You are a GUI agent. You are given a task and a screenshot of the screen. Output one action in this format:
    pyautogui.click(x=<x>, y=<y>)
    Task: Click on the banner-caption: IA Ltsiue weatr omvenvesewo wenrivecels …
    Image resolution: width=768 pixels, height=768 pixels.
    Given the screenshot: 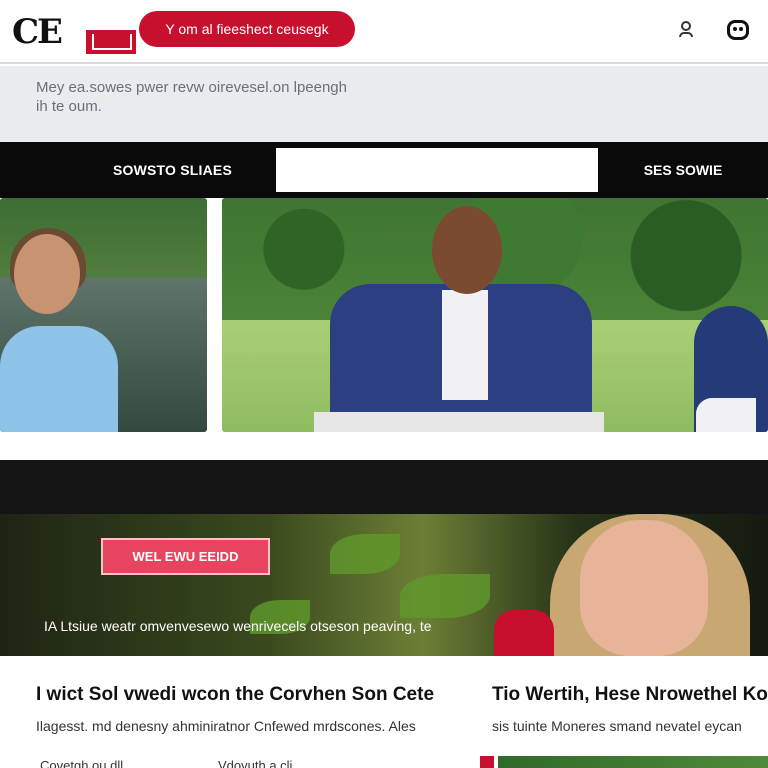 What is the action you would take?
    pyautogui.click(x=238, y=626)
    